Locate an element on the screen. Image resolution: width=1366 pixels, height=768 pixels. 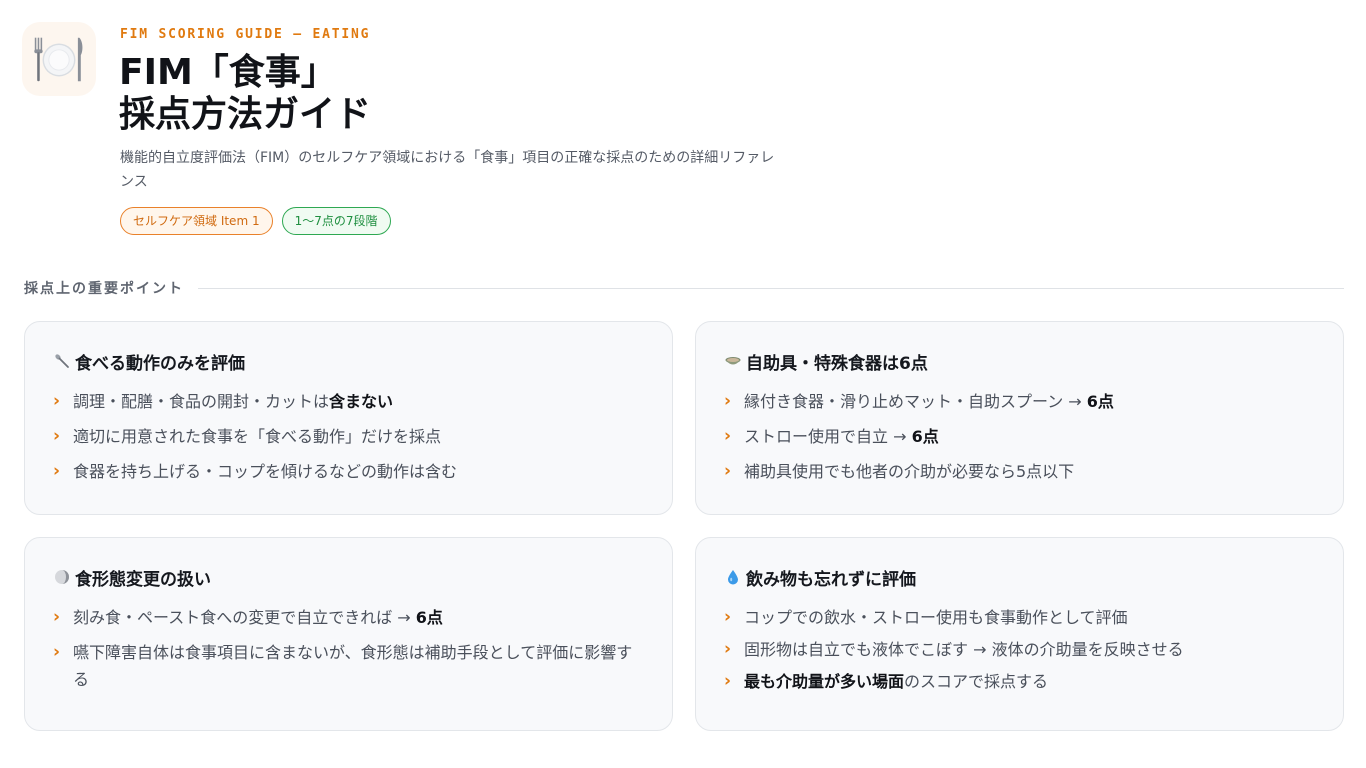
badge-selfcare-item: セルフケア領域 Item 1 is located at coordinates (196, 221).